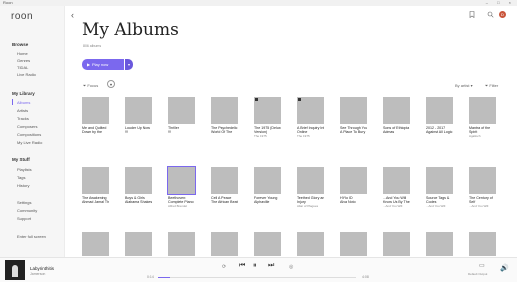  What do you see at coordinates (15, 270) in the screenshot?
I see `now-playing-cover` at bounding box center [15, 270].